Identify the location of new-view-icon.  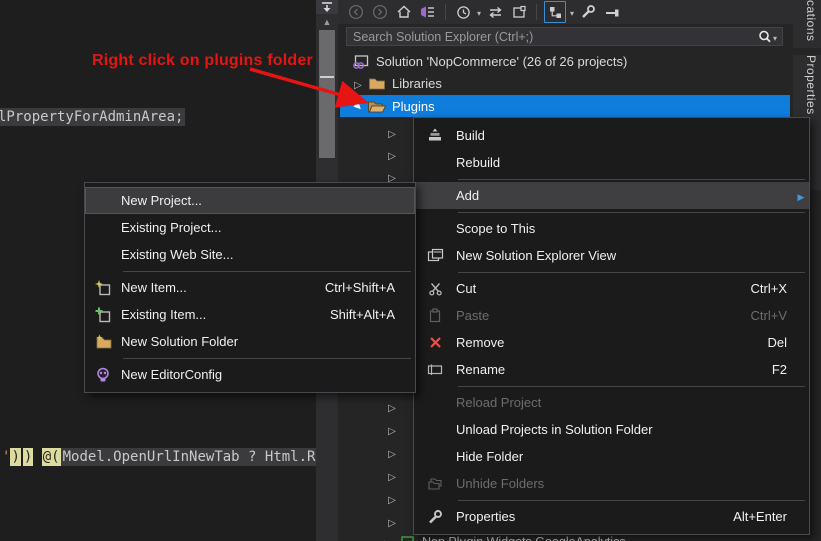
(435, 255).